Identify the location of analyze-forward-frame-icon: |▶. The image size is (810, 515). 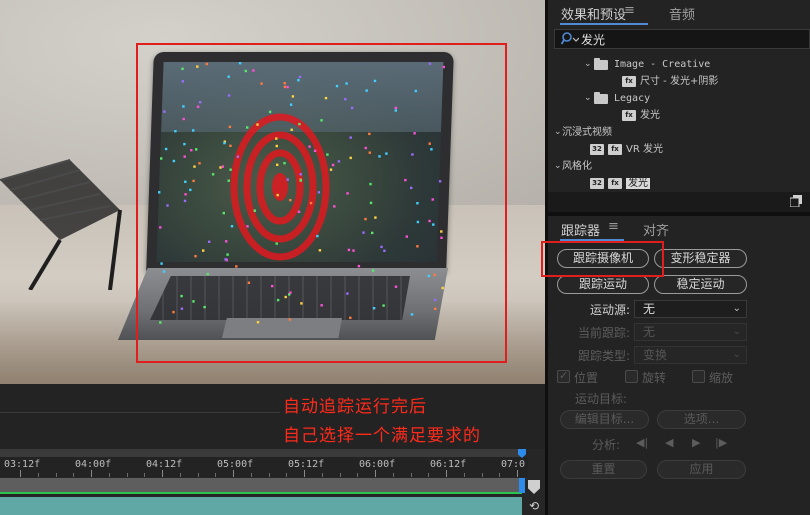
(721, 442).